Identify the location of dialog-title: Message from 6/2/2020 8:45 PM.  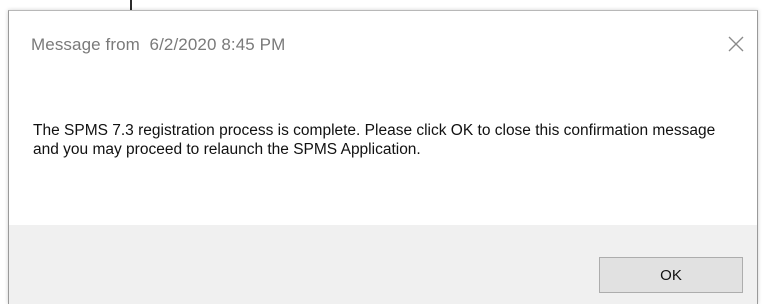
(158, 44).